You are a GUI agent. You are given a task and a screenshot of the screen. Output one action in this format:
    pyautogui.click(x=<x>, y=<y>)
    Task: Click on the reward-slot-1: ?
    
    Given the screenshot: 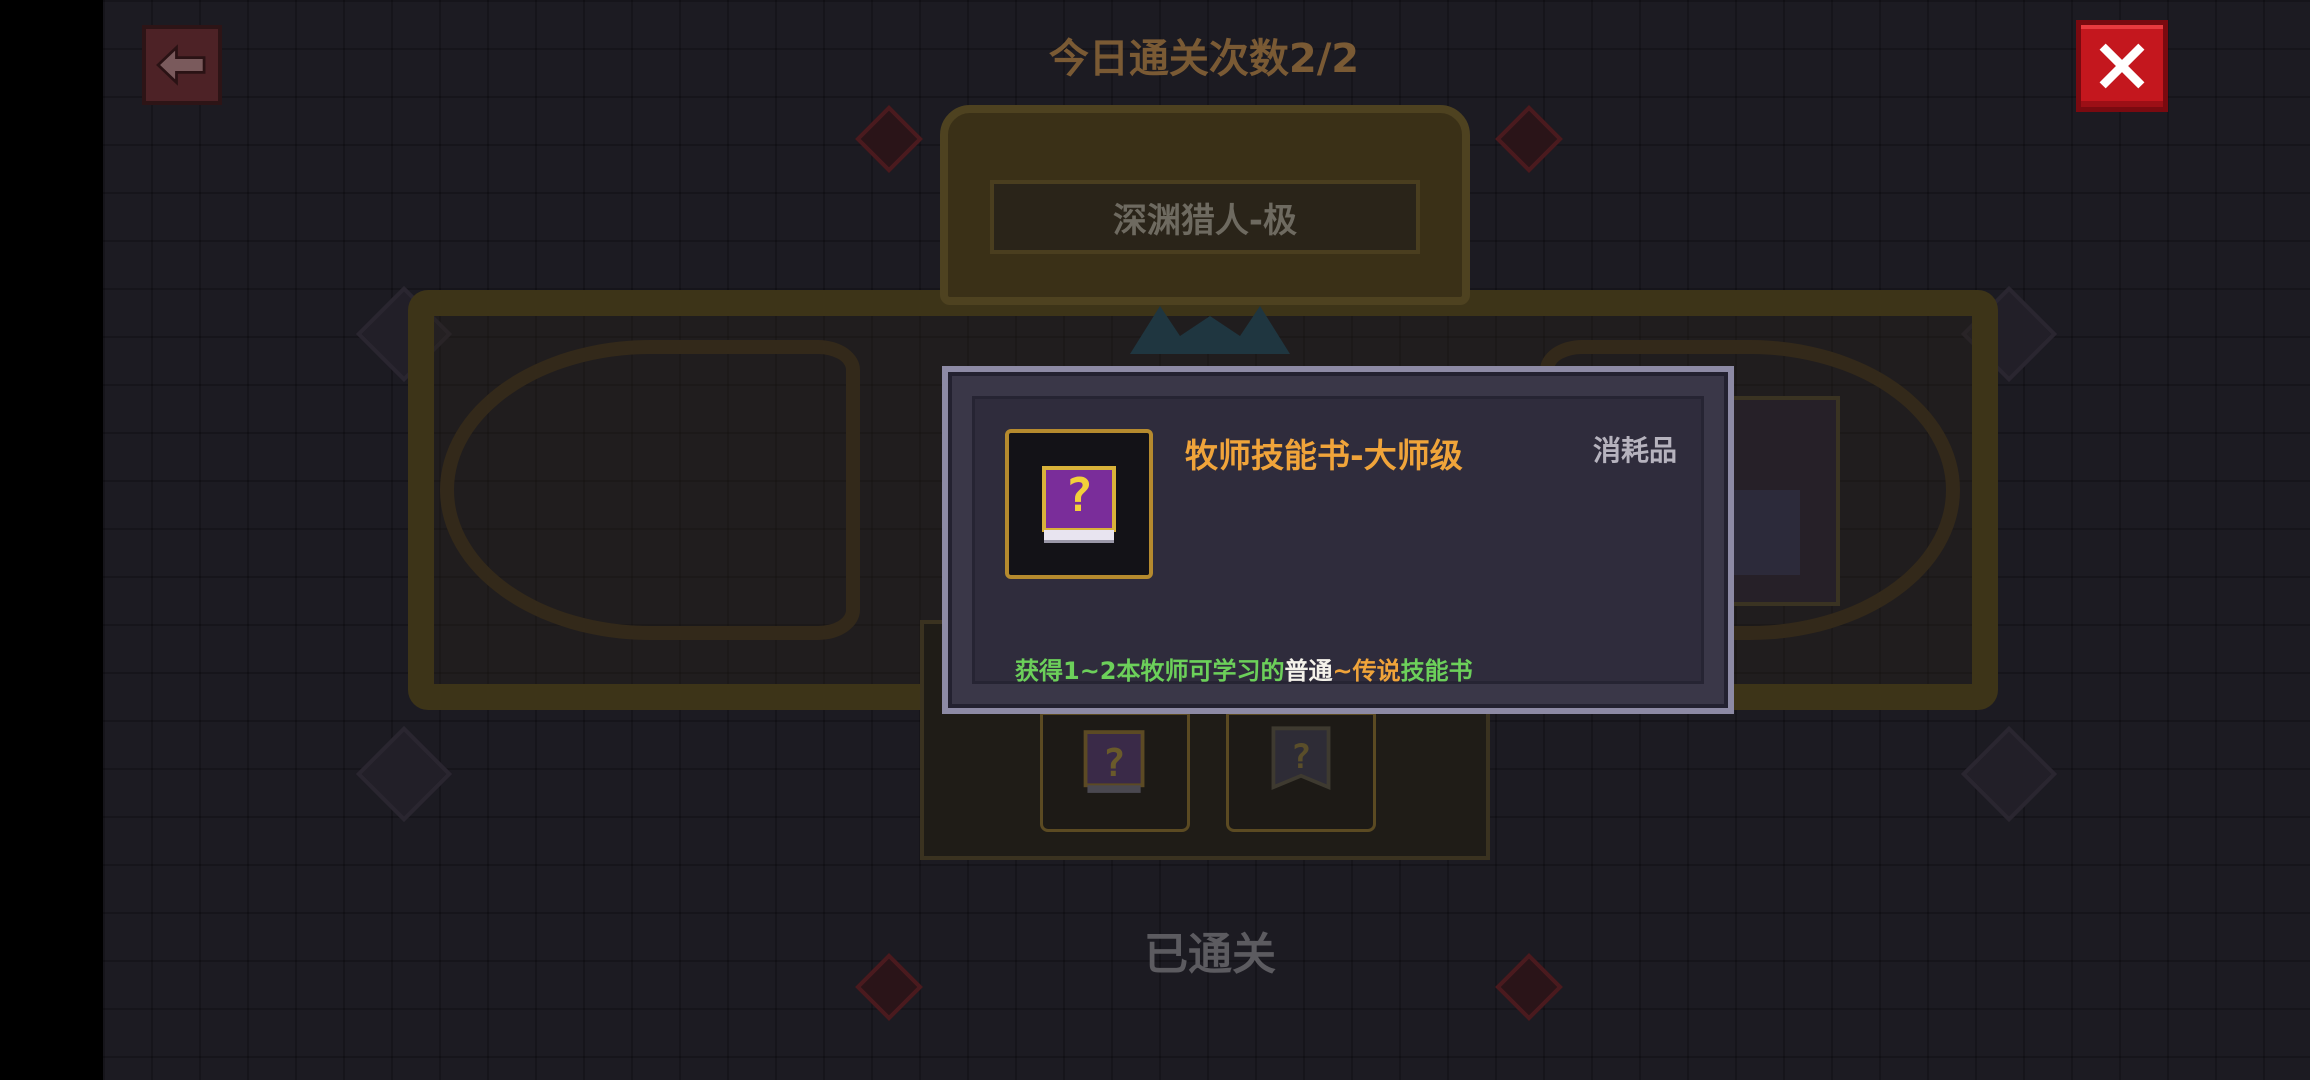 What is the action you would take?
    pyautogui.click(x=1115, y=772)
    